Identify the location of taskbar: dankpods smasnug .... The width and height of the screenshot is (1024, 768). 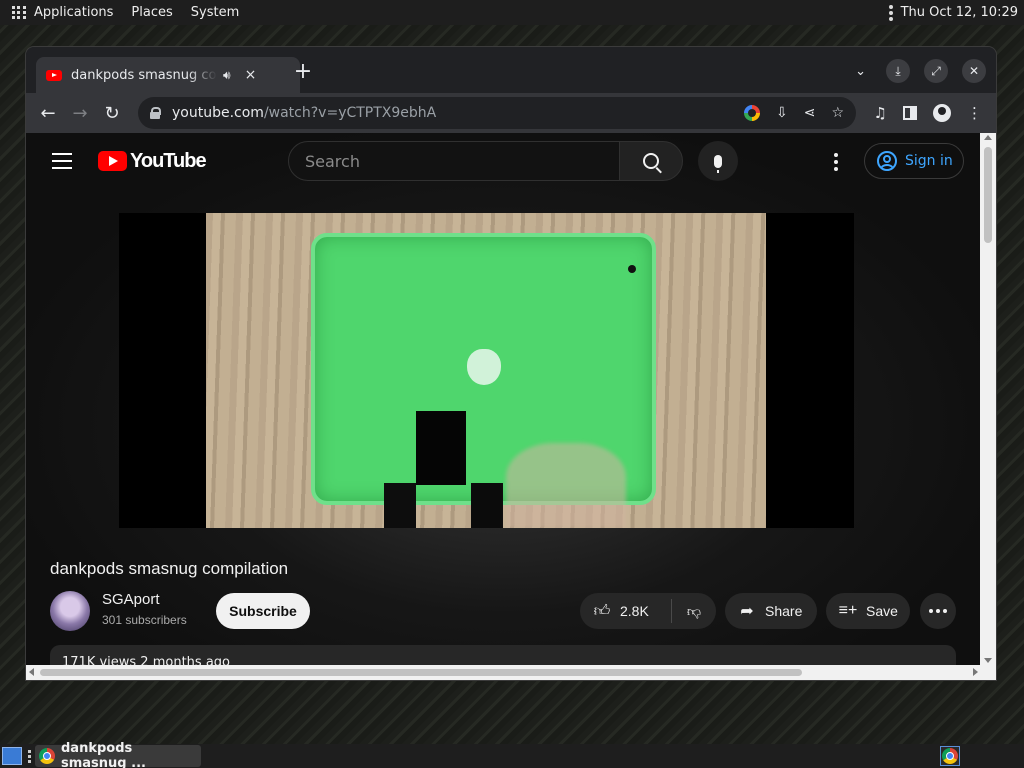
(512, 754).